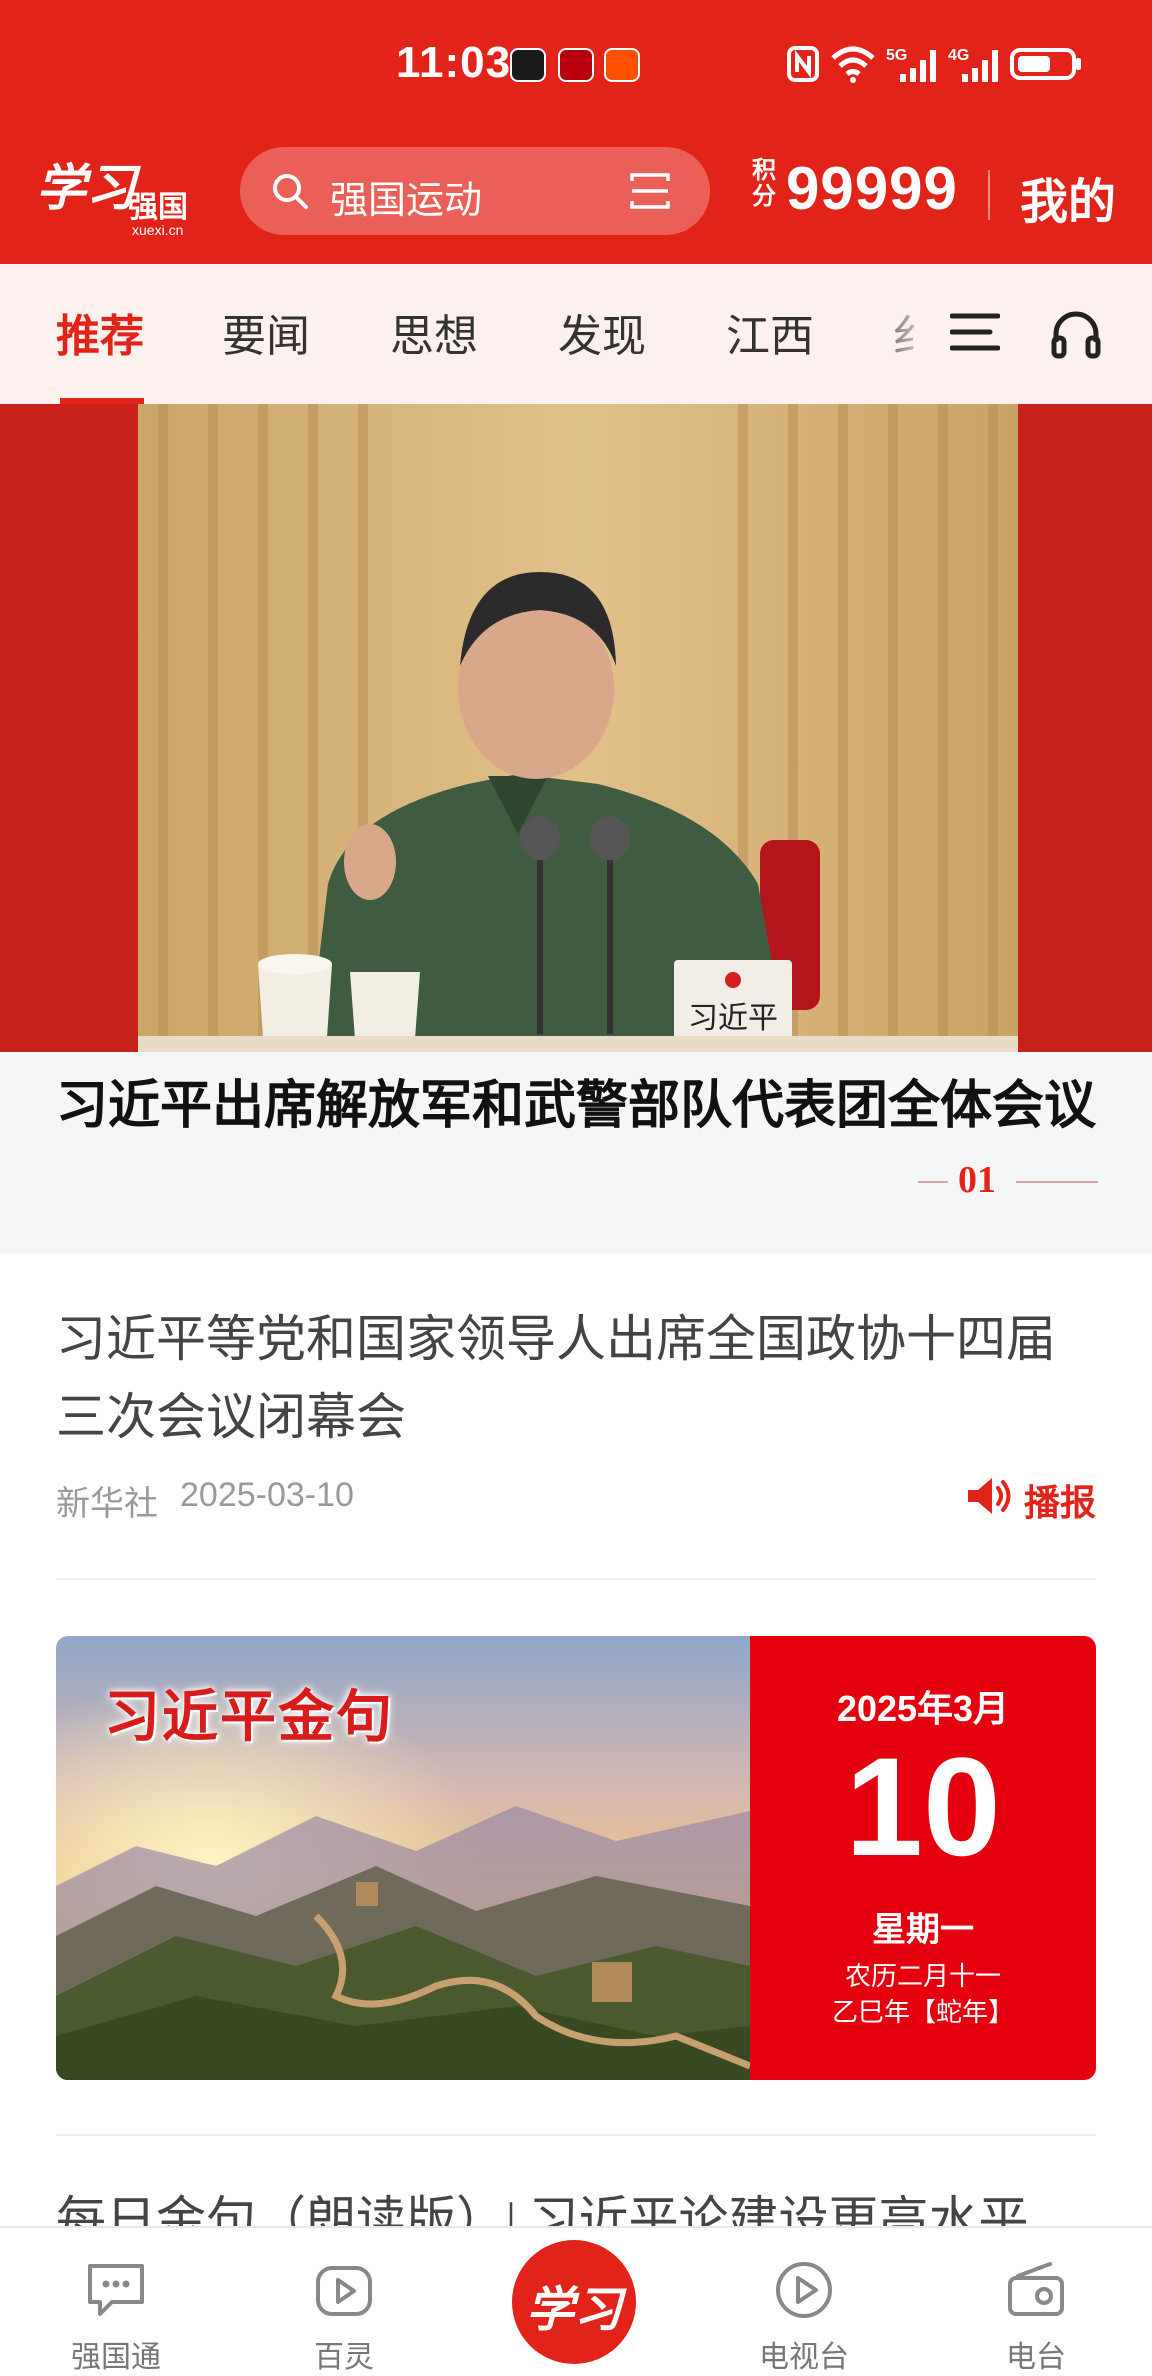 The height and width of the screenshot is (2376, 1152). What do you see at coordinates (602, 332) in the screenshot?
I see `tab-discover: 发现` at bounding box center [602, 332].